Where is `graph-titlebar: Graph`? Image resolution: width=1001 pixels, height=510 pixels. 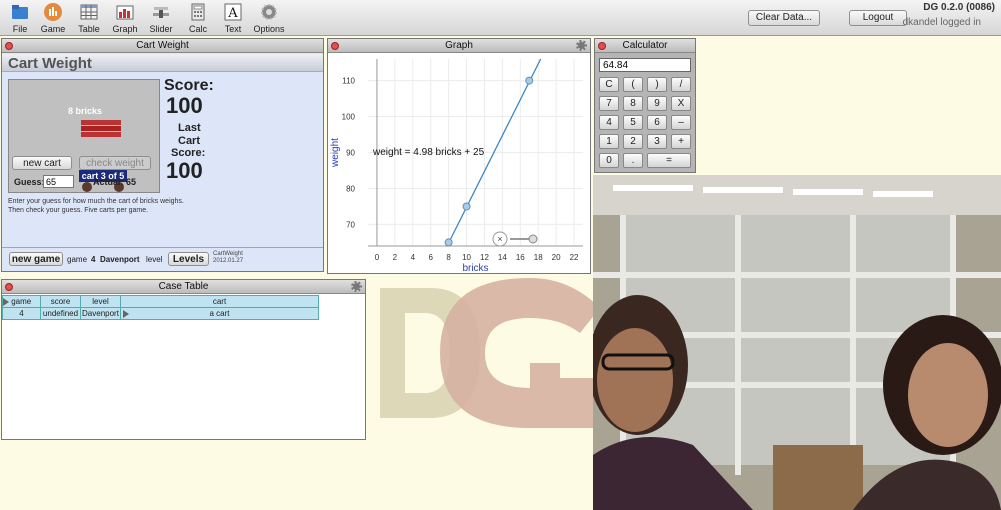 graph-titlebar: Graph is located at coordinates (459, 46).